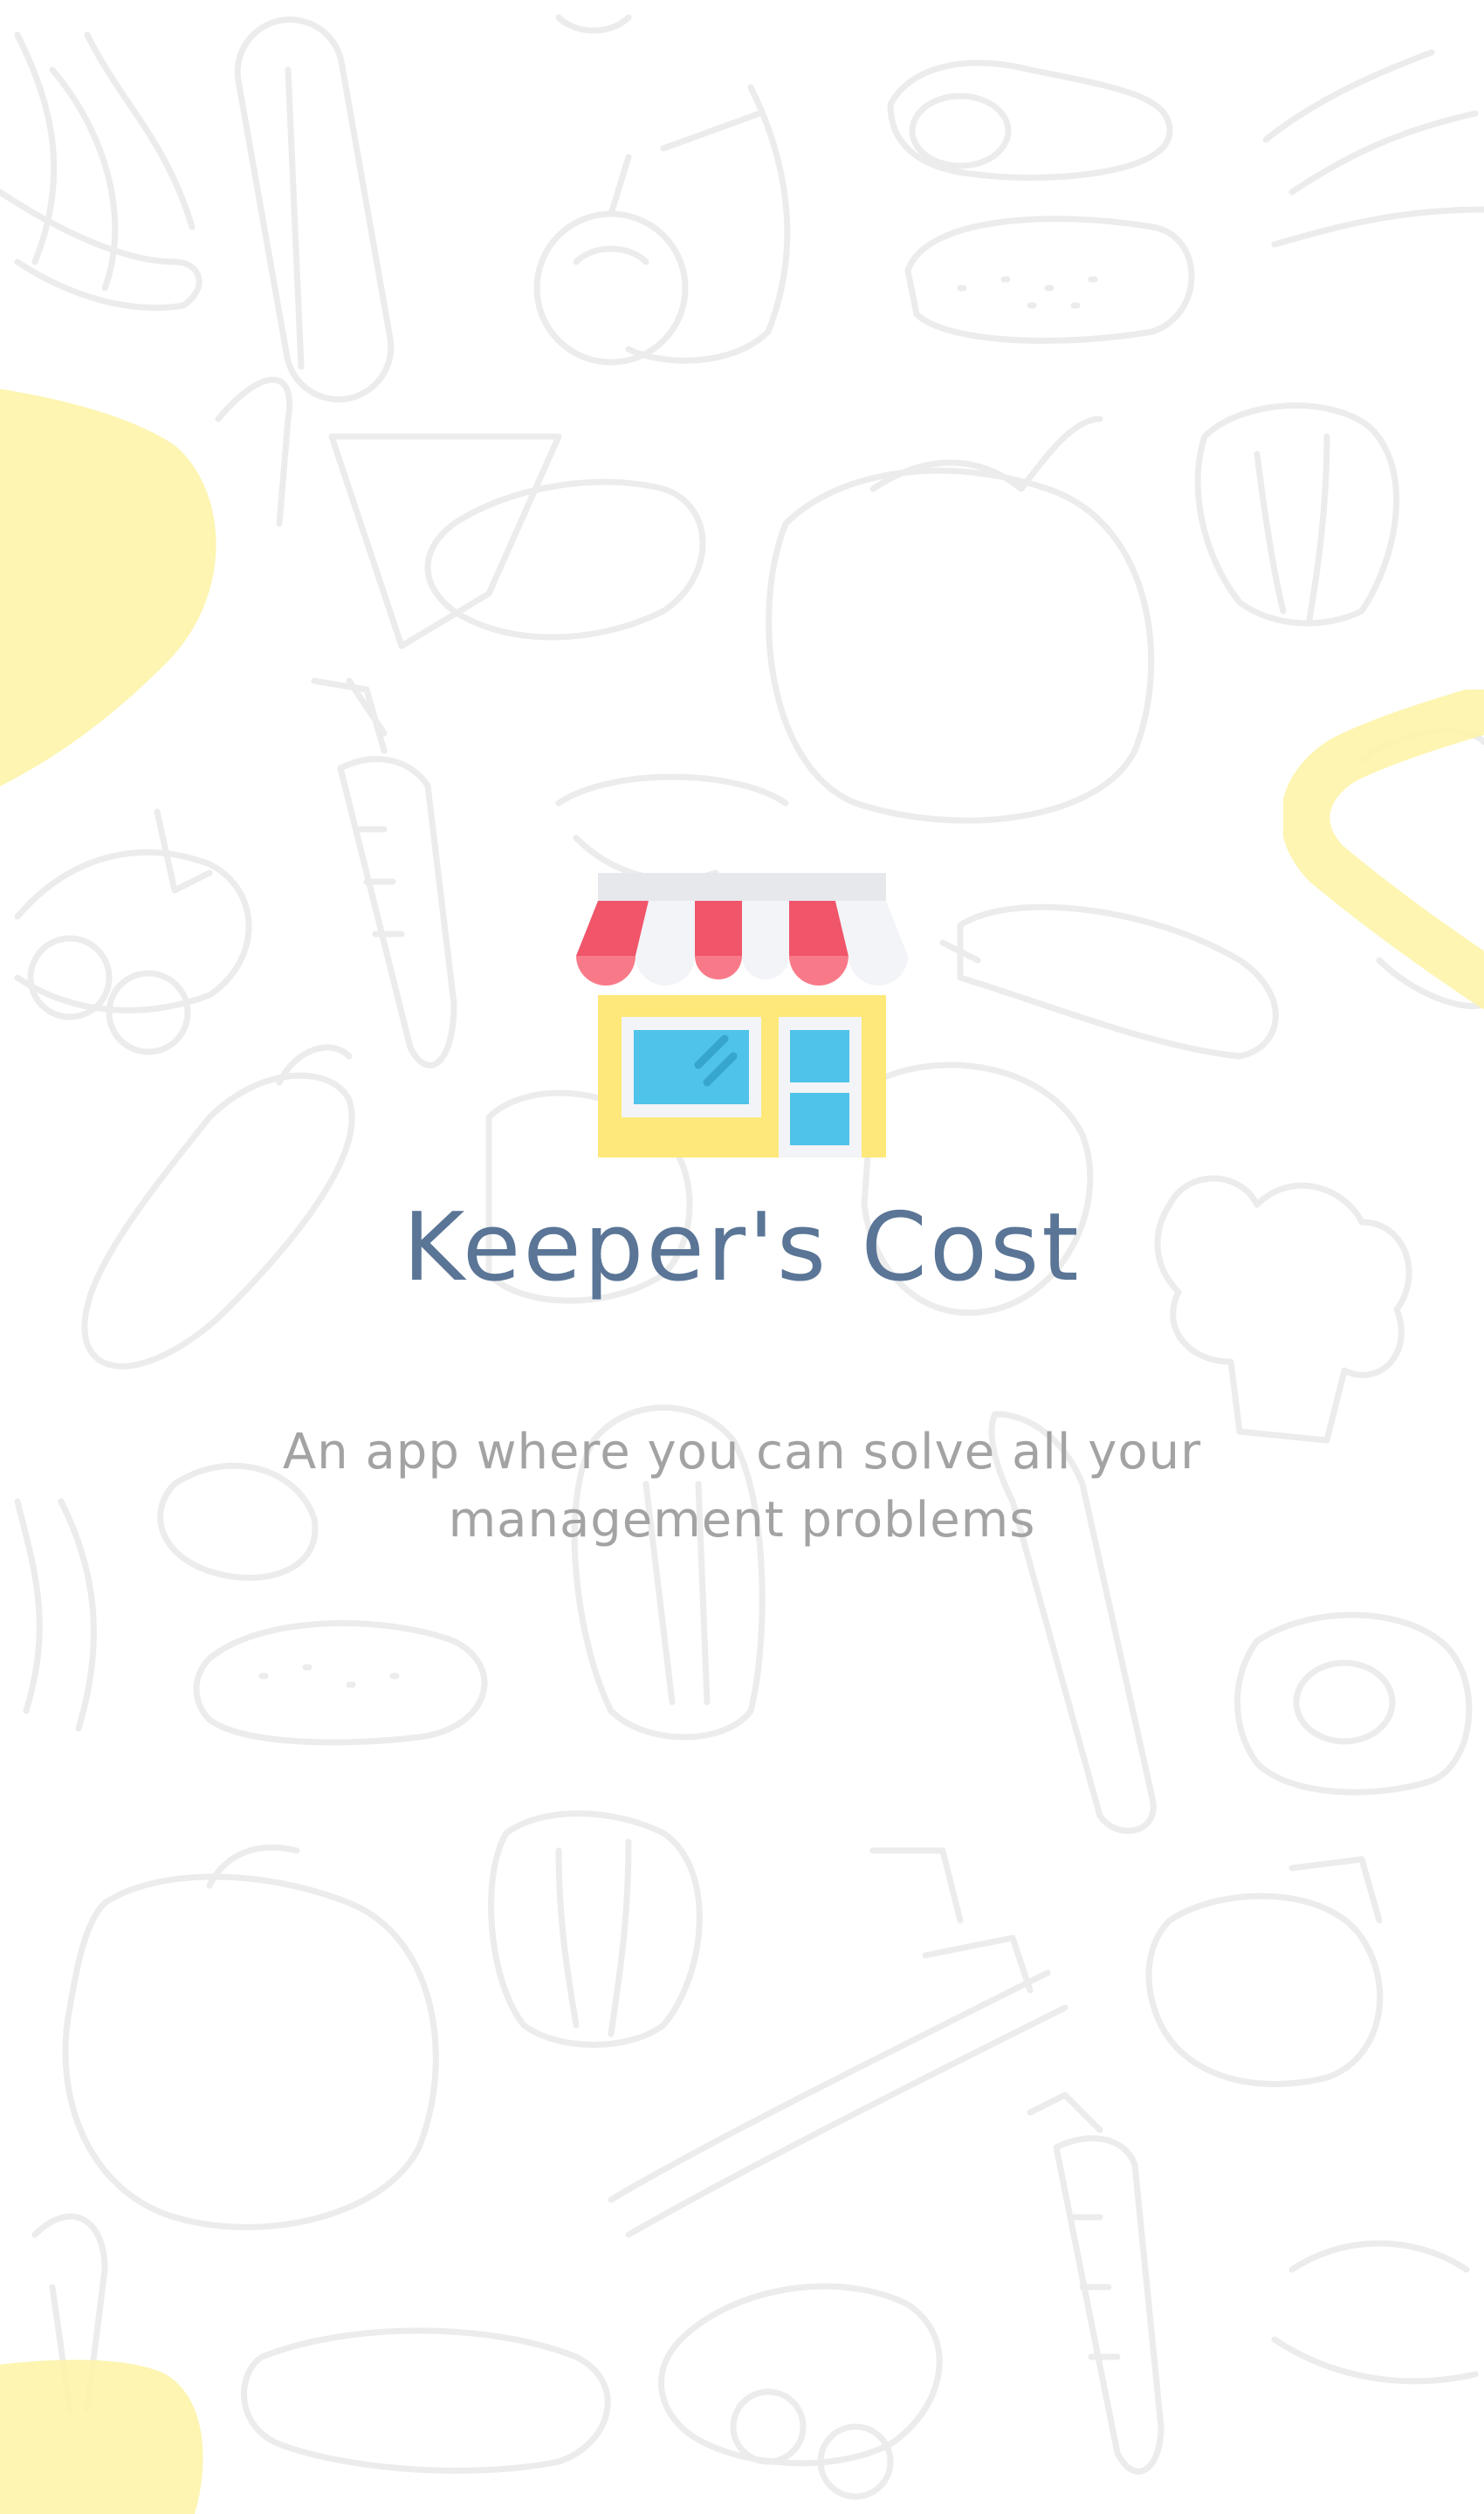 The width and height of the screenshot is (1484, 2514). Describe the element at coordinates (742, 1247) in the screenshot. I see `app-title: Keeper's Cost` at that location.